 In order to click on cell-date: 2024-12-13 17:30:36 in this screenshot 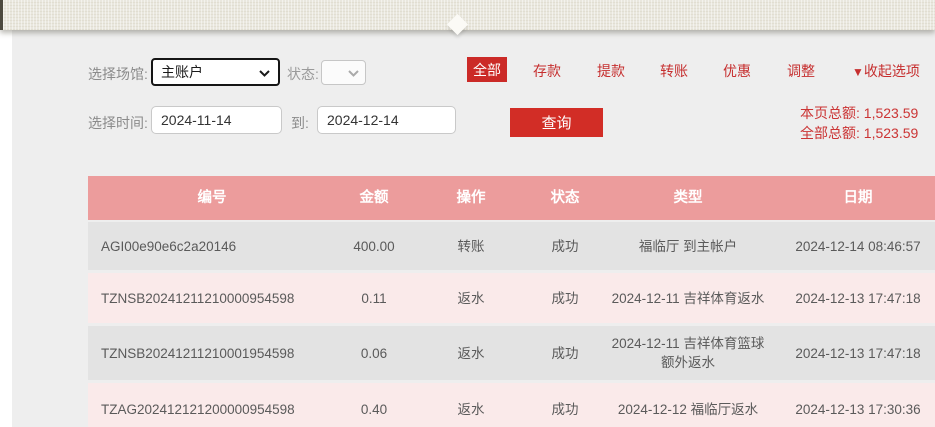, I will do `click(858, 409)`.